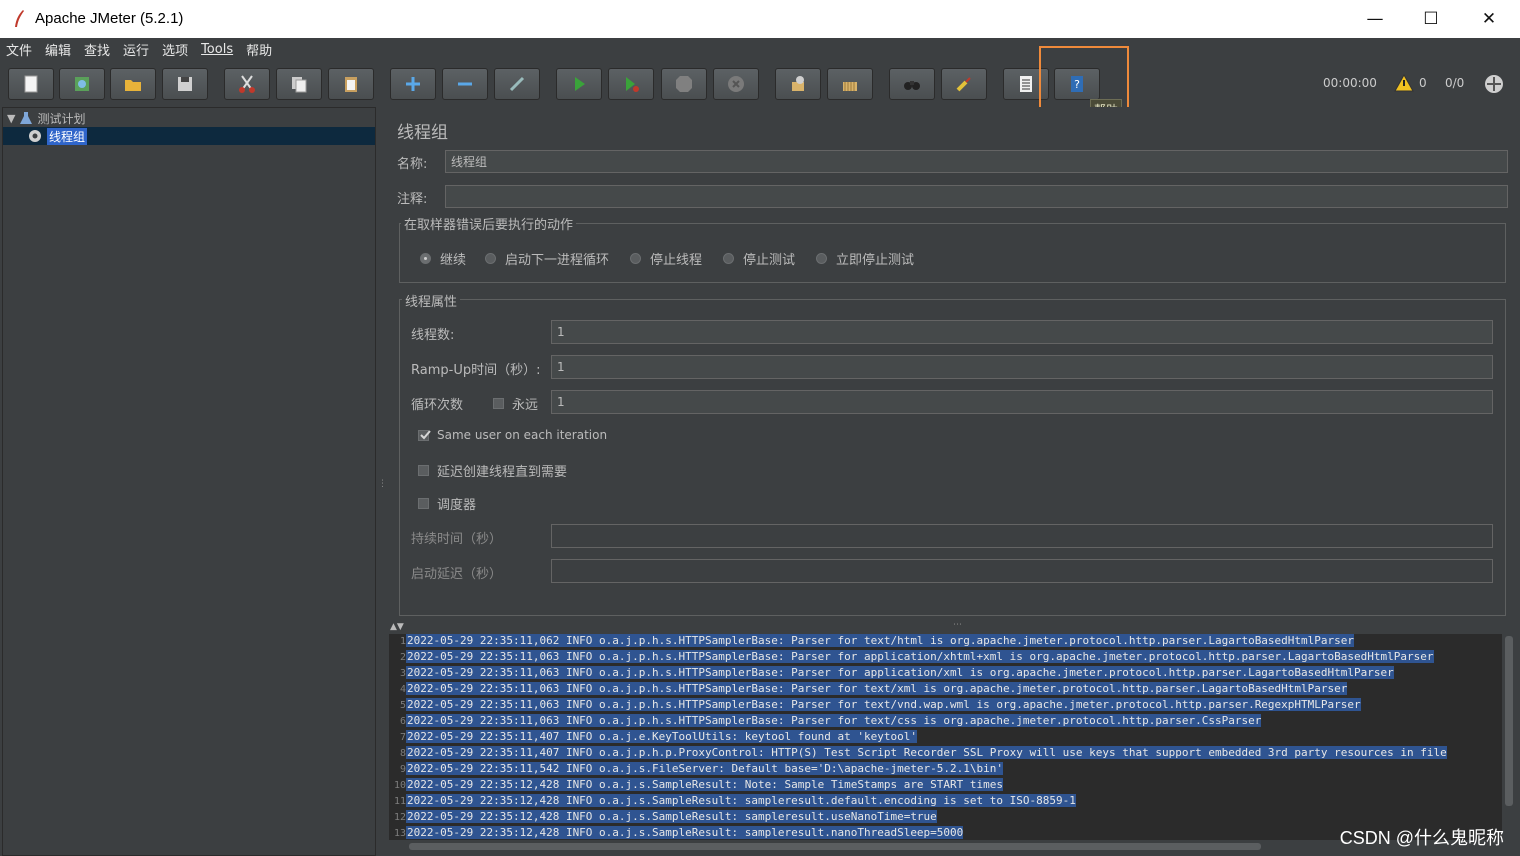 This screenshot has height=856, width=1520. I want to click on menu-search: 查找, so click(97, 49).